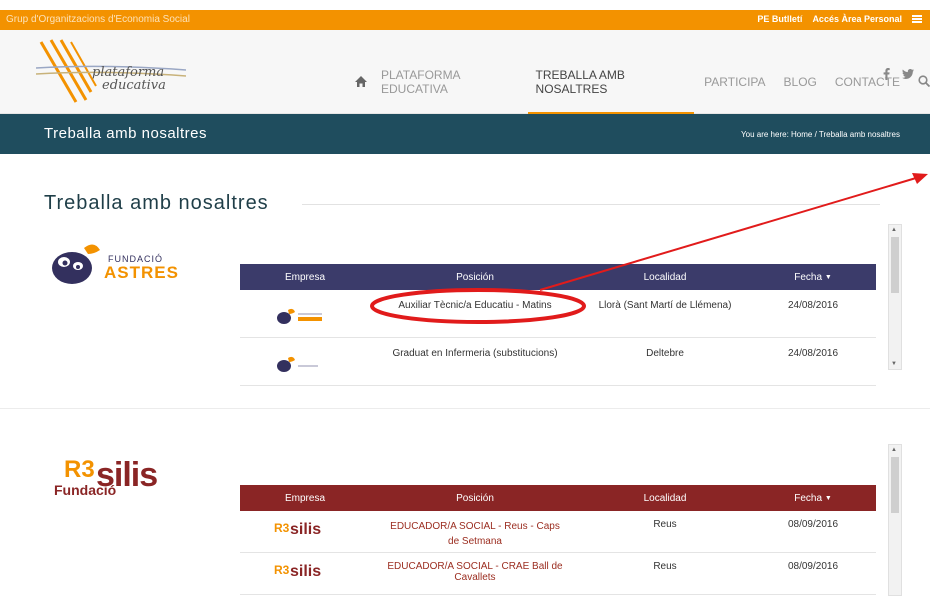 The image size is (930, 596). I want to click on astres-table-scrollbar: ▲ ▼, so click(895, 297).